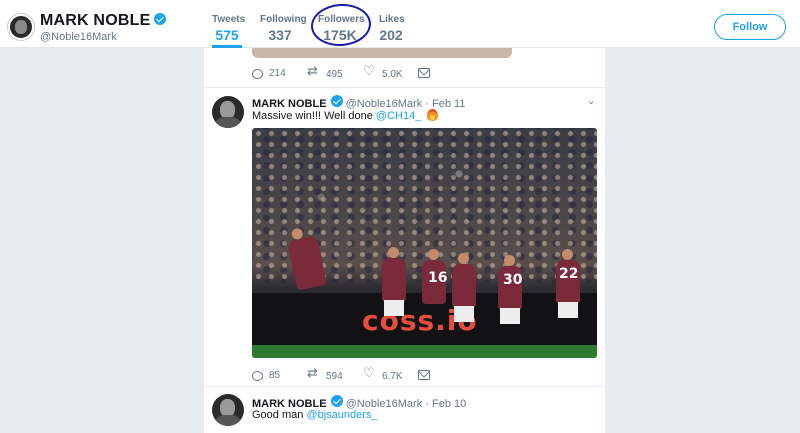 Image resolution: width=800 pixels, height=433 pixels. What do you see at coordinates (334, 376) in the screenshot?
I see `retweet-count: 594` at bounding box center [334, 376].